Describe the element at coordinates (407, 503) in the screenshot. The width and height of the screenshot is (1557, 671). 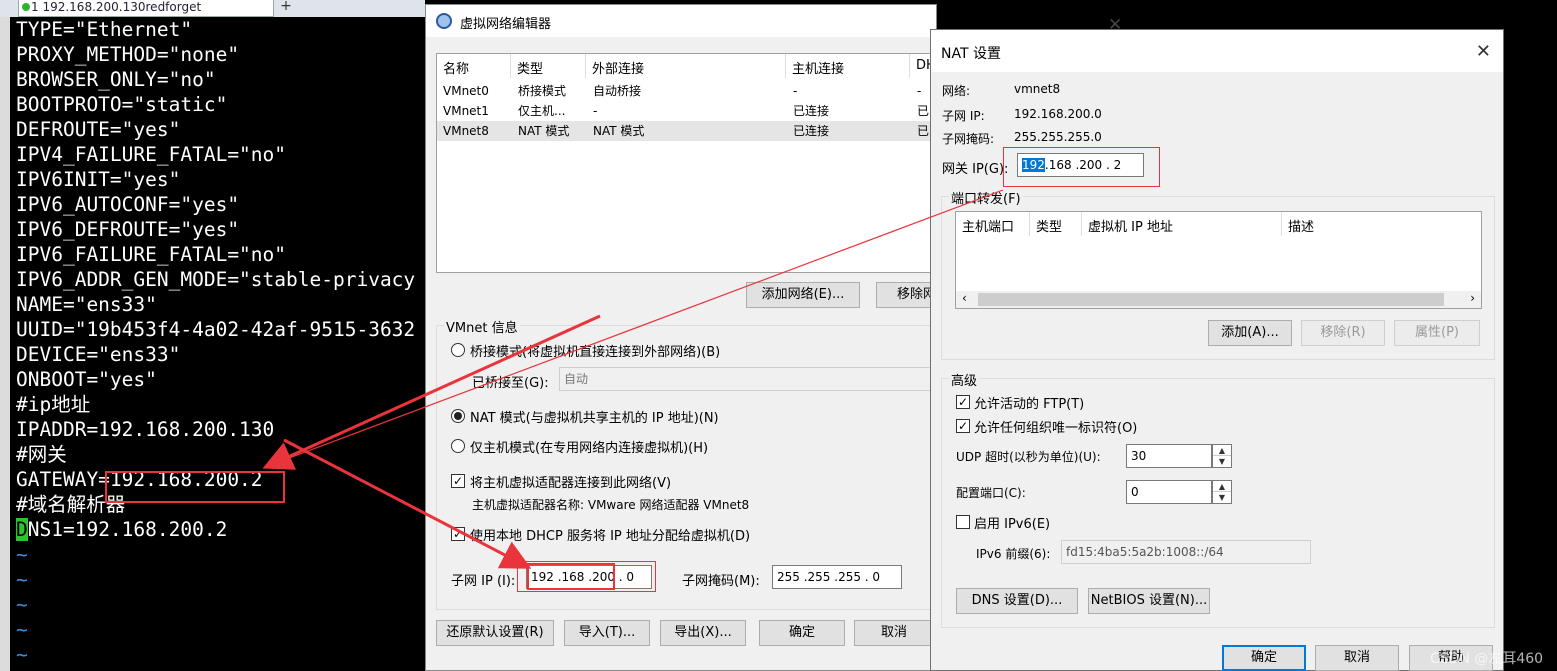
I see `arrow-subnet` at that location.